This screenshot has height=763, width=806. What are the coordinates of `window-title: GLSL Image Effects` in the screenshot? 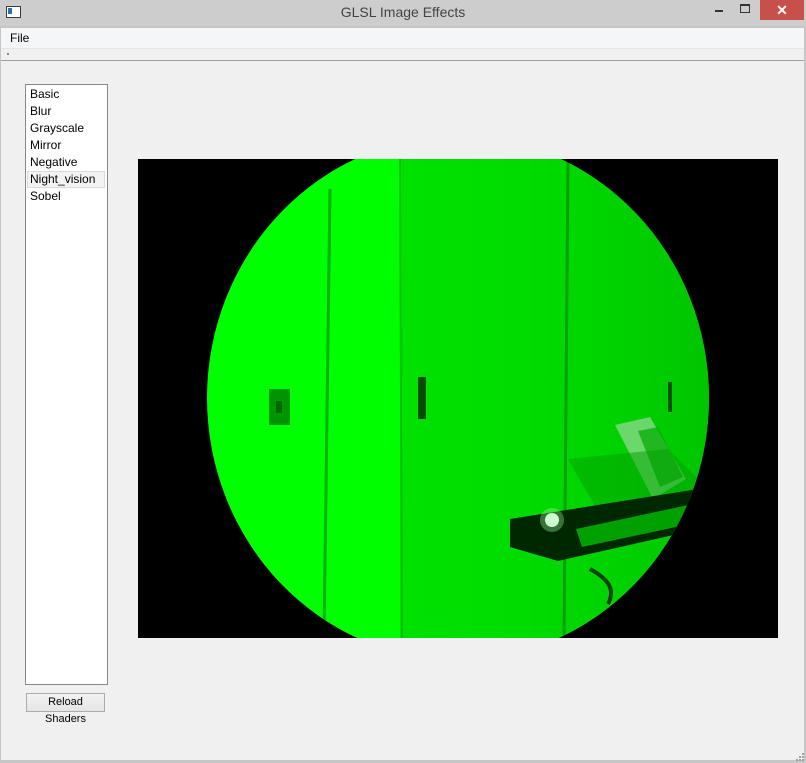 It's located at (403, 12).